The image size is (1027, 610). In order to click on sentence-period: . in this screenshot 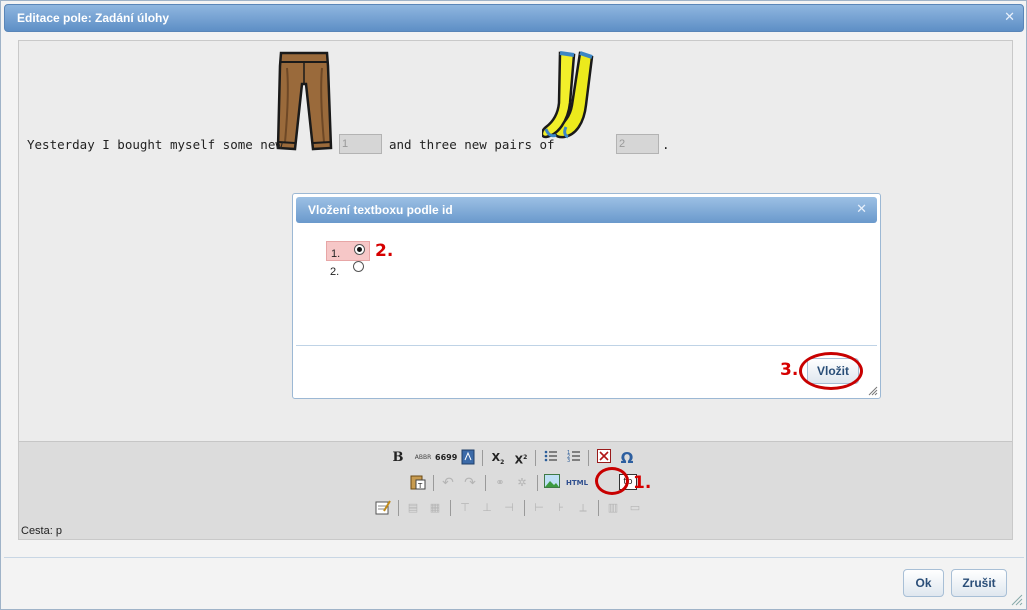, I will do `click(666, 144)`.